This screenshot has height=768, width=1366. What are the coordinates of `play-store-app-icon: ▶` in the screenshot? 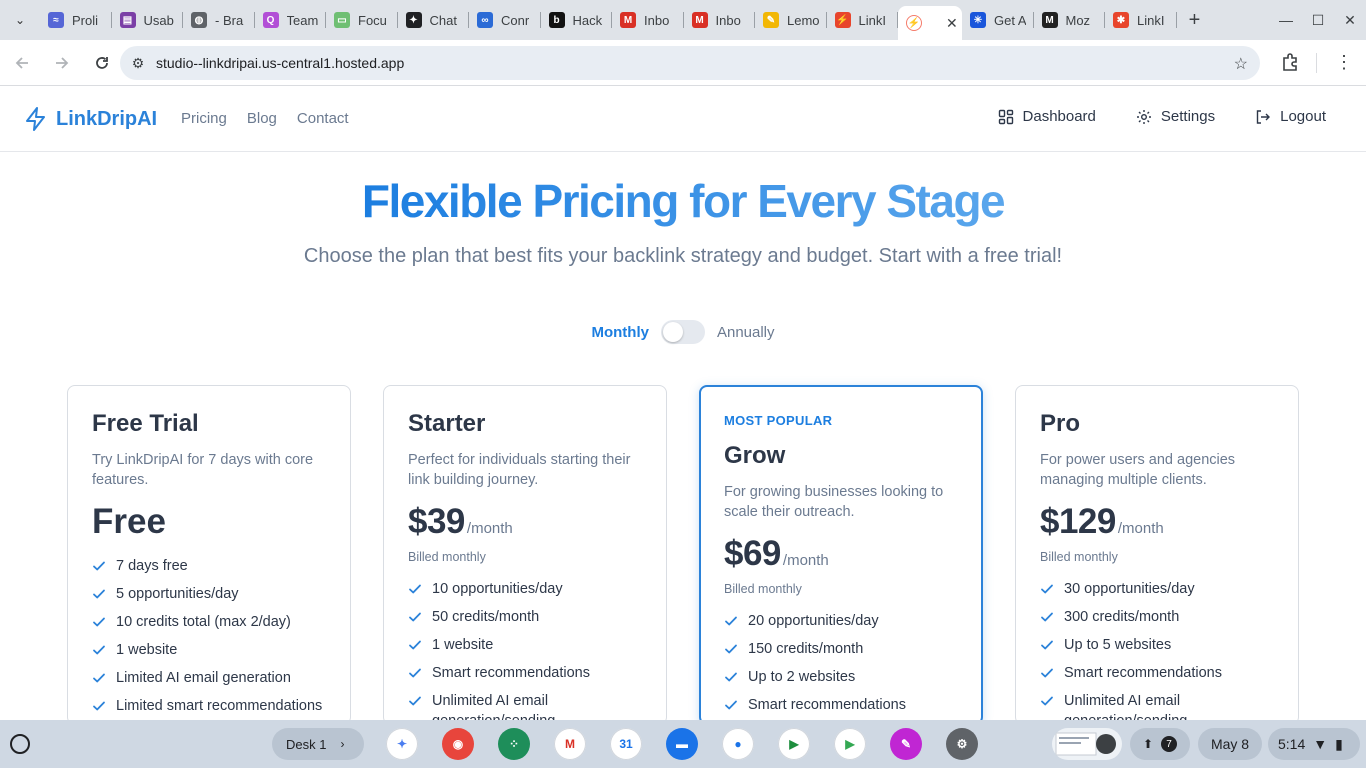 It's located at (850, 744).